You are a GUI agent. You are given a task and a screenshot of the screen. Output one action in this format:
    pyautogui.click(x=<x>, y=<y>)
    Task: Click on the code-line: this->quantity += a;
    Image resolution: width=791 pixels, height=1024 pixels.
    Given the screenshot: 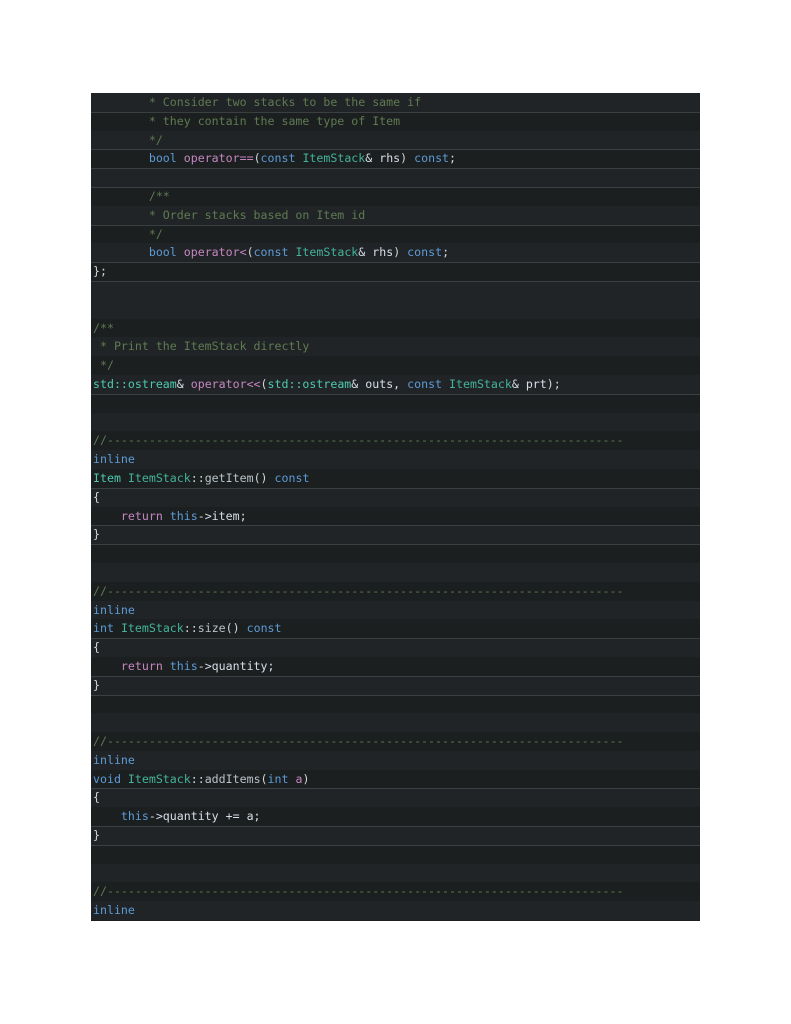 What is the action you would take?
    pyautogui.click(x=395, y=817)
    